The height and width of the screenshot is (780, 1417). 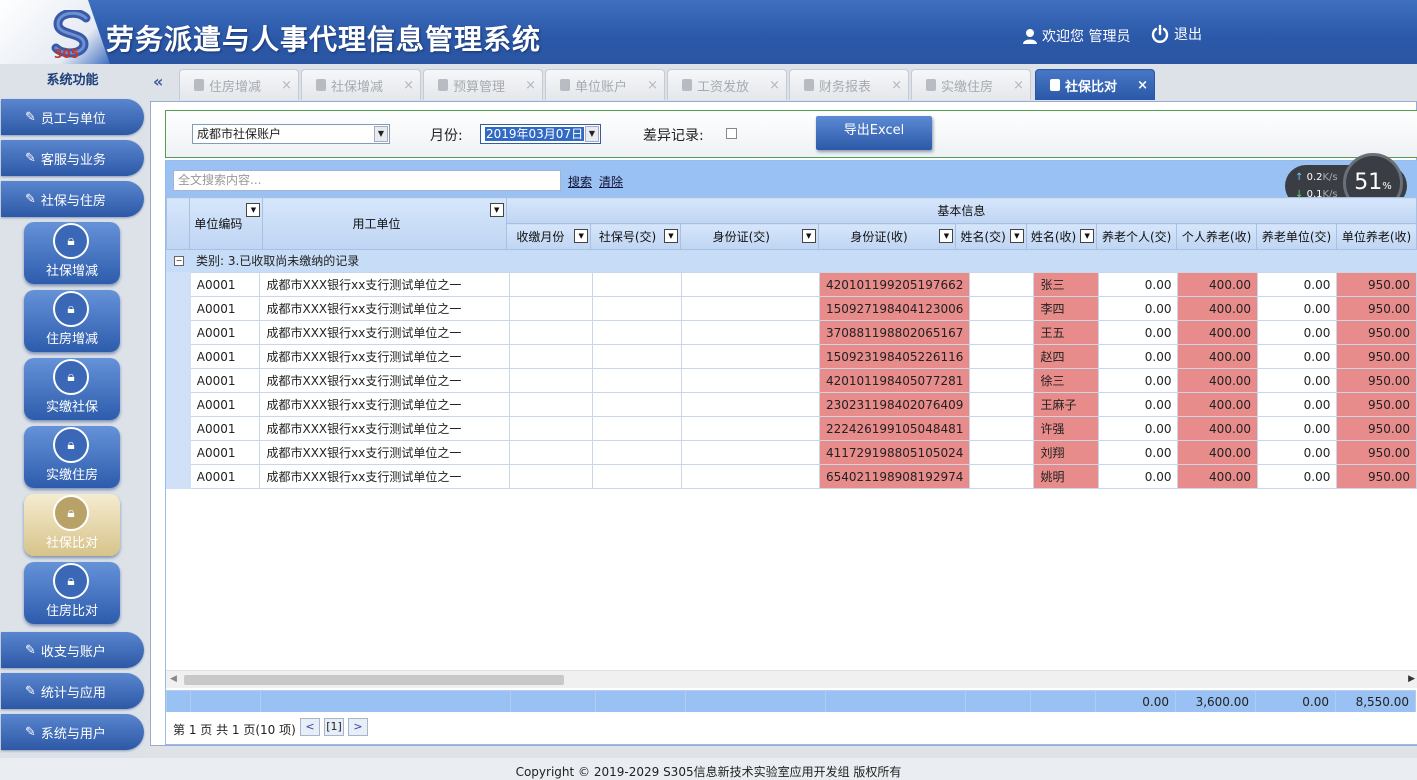 I want to click on cell-name-recv: 许强, so click(x=1066, y=428).